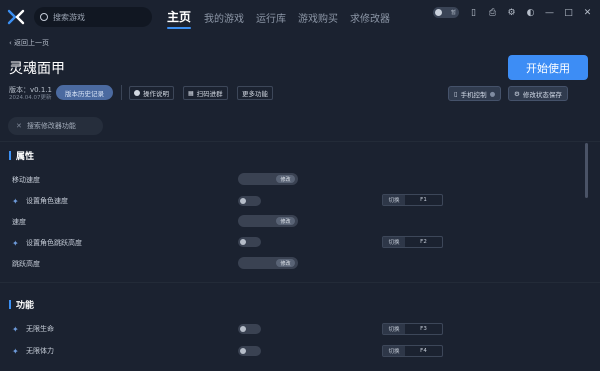 This screenshot has width=600, height=371. I want to click on row-label: ✦ 设置角色速度, so click(40, 201).